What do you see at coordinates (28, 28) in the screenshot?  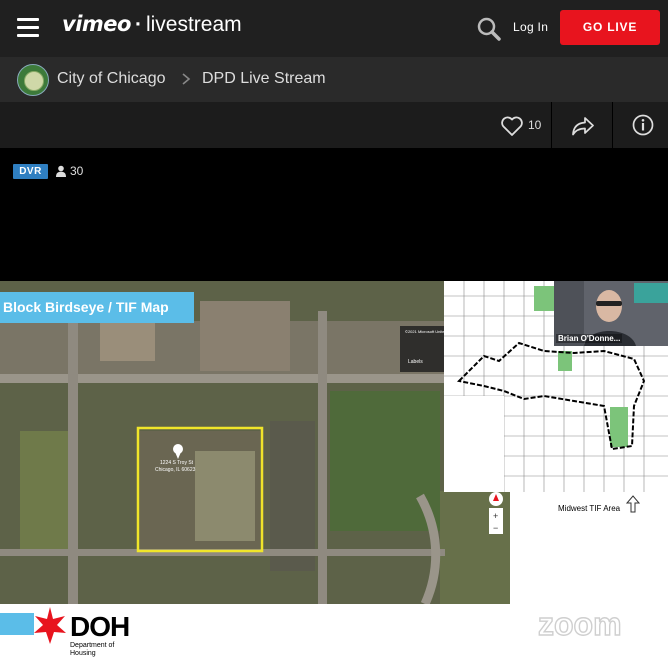 I see `menu-icon` at bounding box center [28, 28].